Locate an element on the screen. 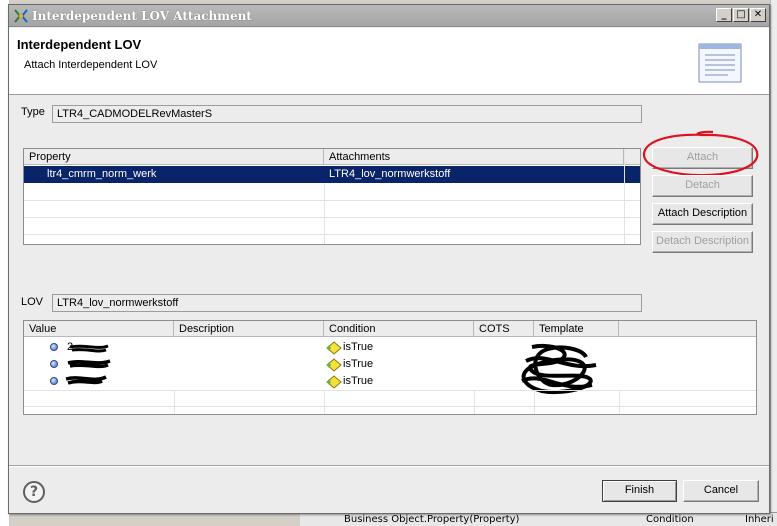  lov-field: LTR4_lov_normwerkstoff is located at coordinates (347, 303).